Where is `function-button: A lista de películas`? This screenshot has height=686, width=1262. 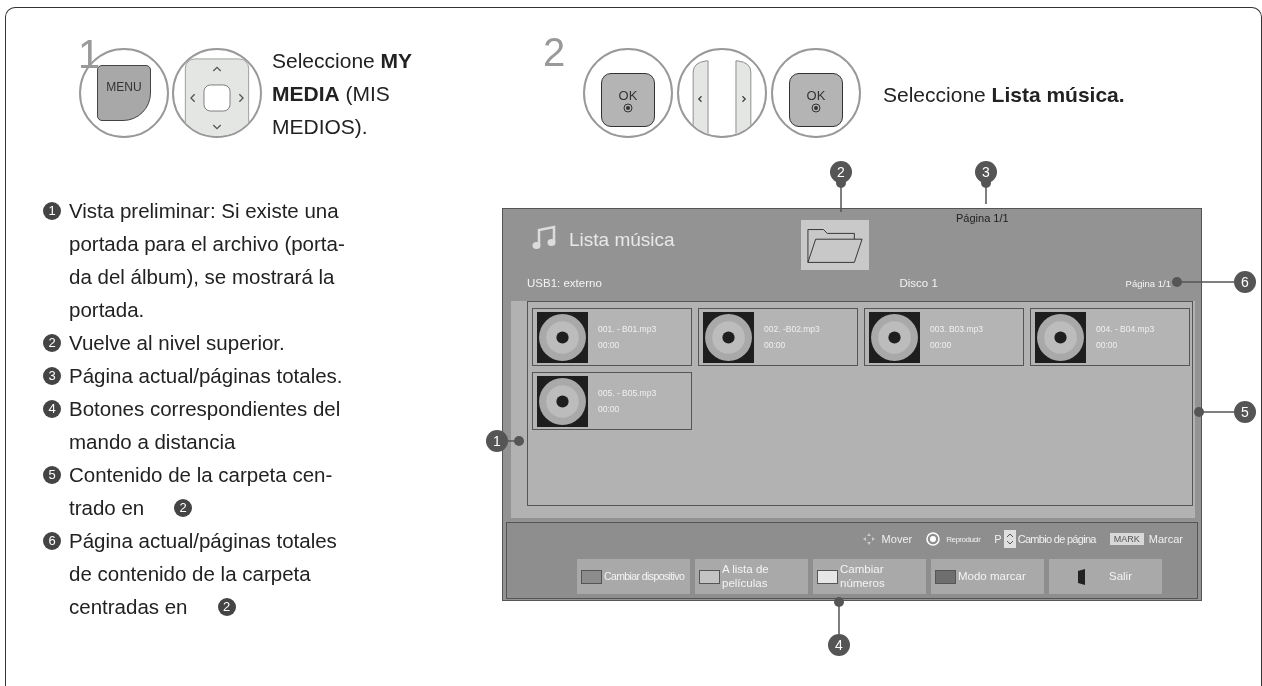 function-button: A lista de películas is located at coordinates (751, 576).